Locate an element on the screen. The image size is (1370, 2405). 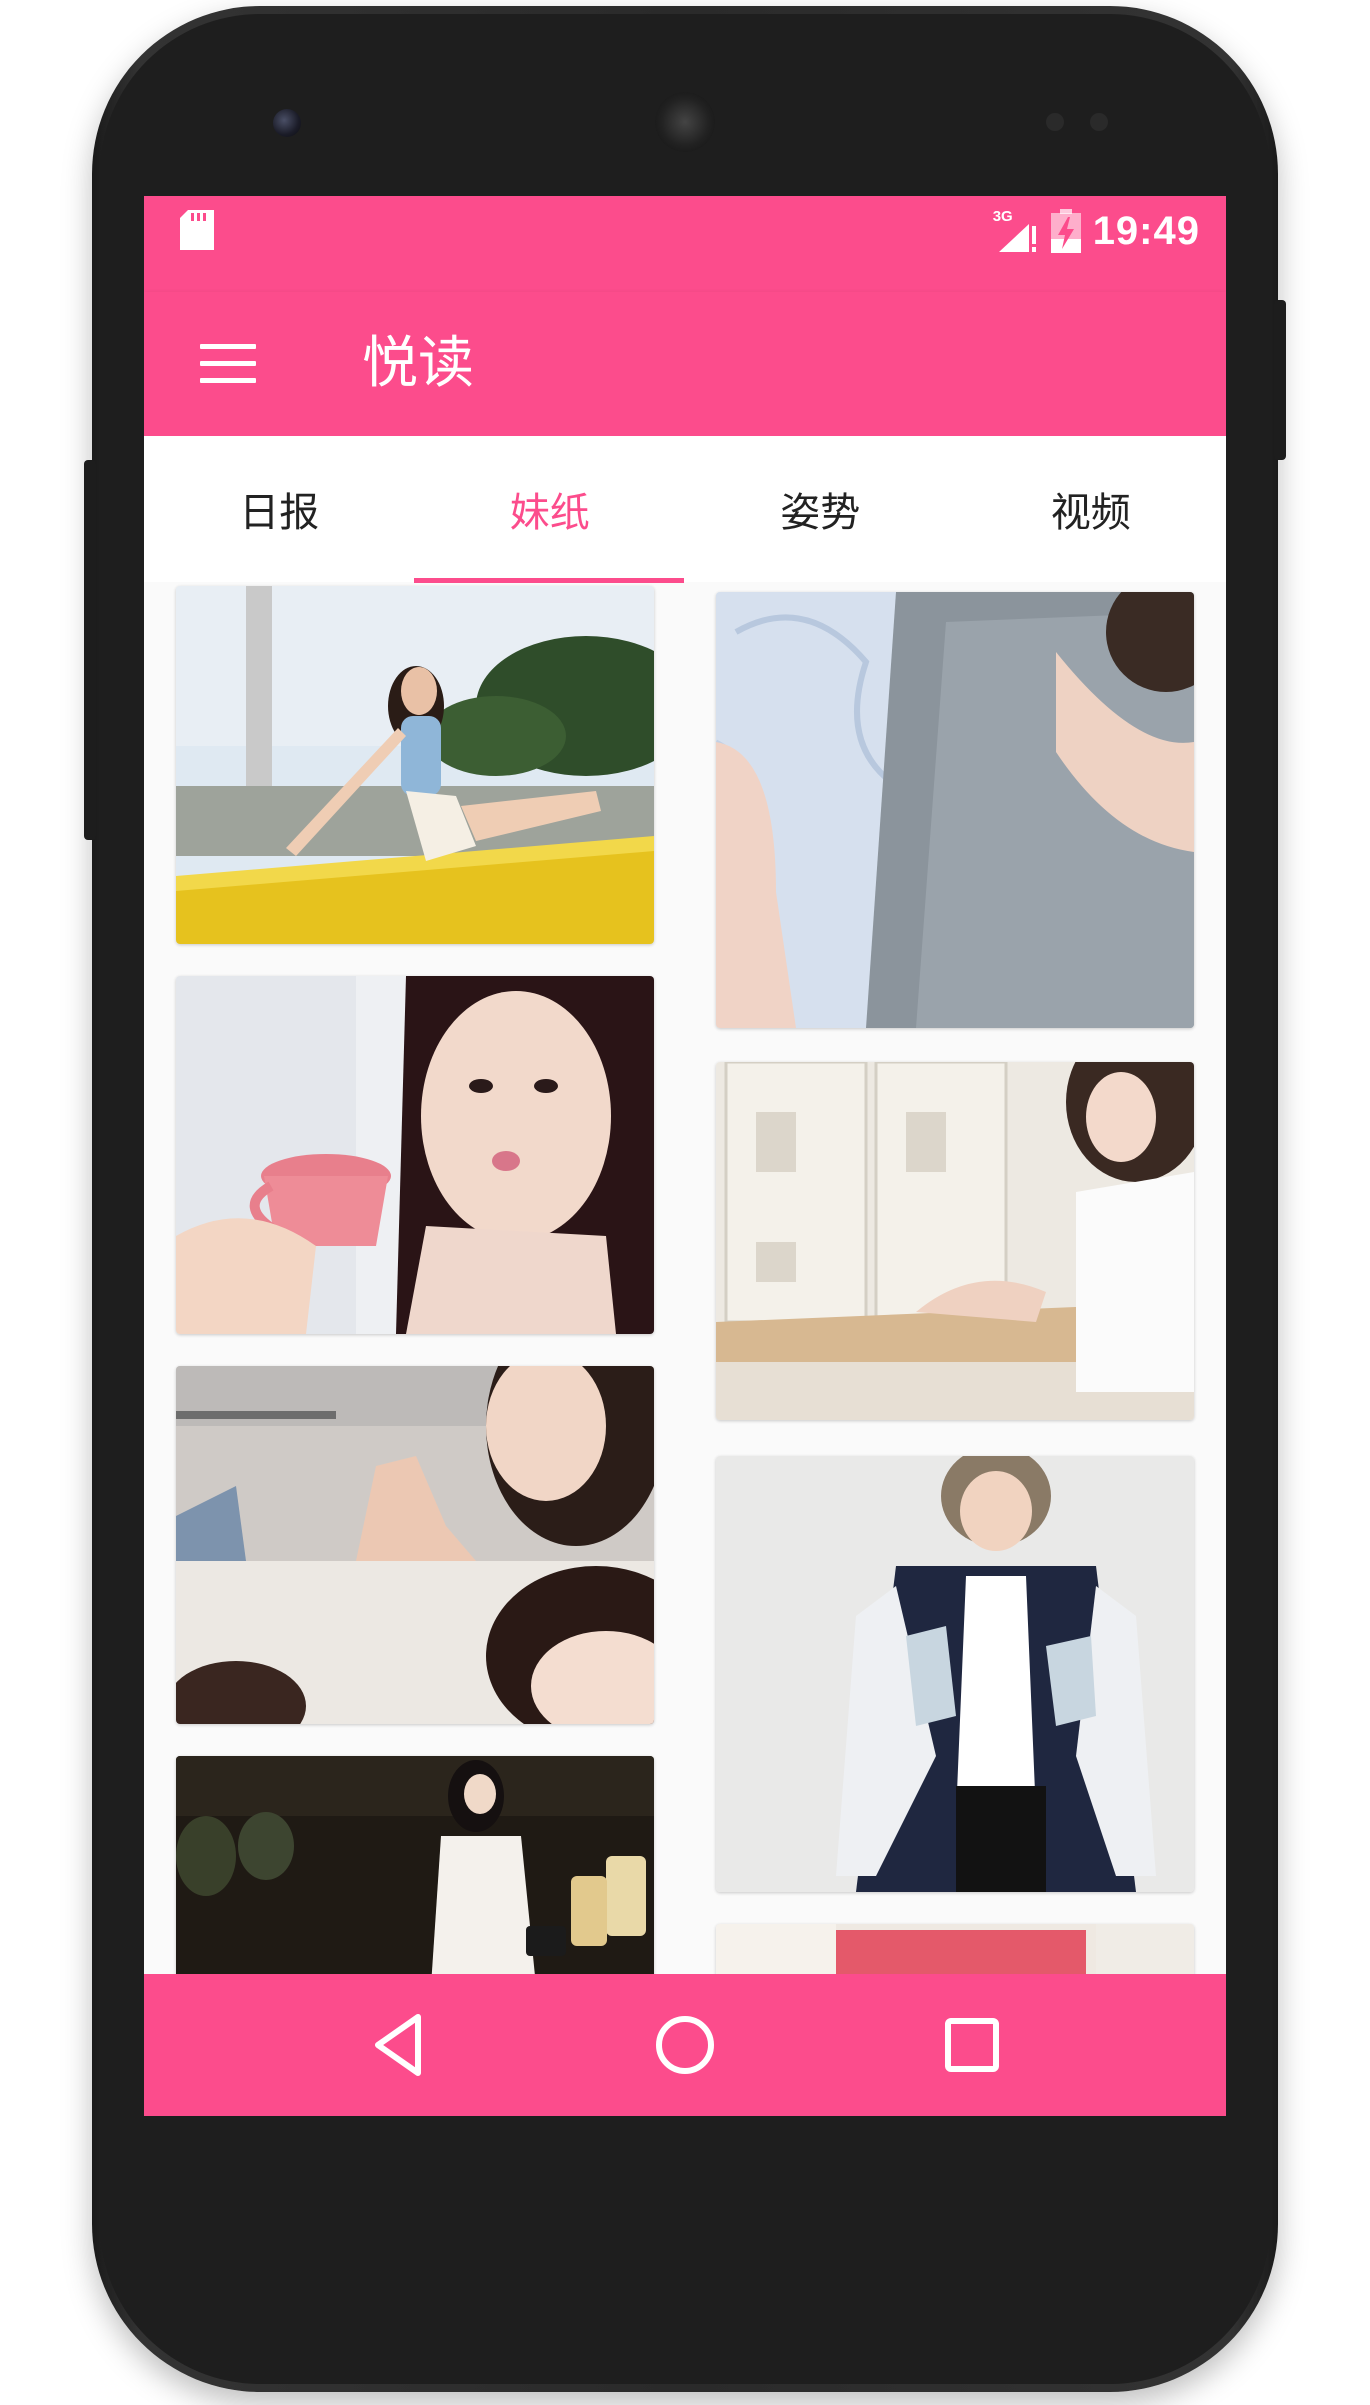
battery-icon is located at coordinates (1065, 231).